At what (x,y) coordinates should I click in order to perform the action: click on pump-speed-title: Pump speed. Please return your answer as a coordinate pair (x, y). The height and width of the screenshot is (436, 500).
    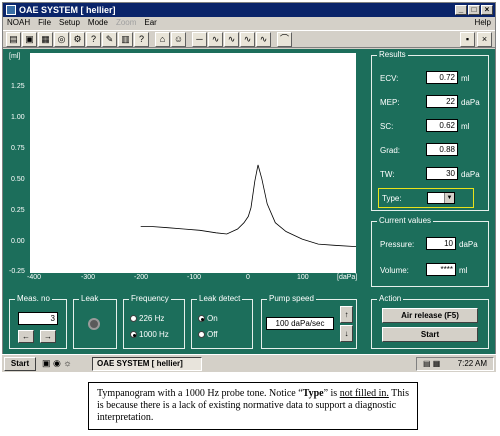
    Looking at the image, I should click on (291, 299).